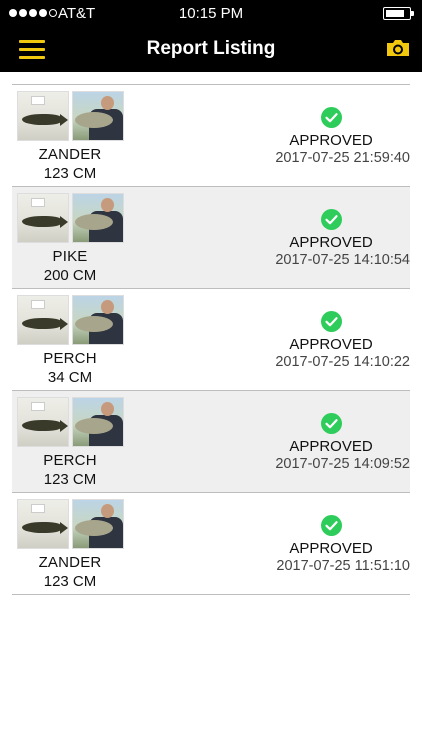 The width and height of the screenshot is (422, 750). What do you see at coordinates (211, 442) in the screenshot?
I see `report-row: PERCH 123 CM APPROVED 2017-07-25 14:09:52` at bounding box center [211, 442].